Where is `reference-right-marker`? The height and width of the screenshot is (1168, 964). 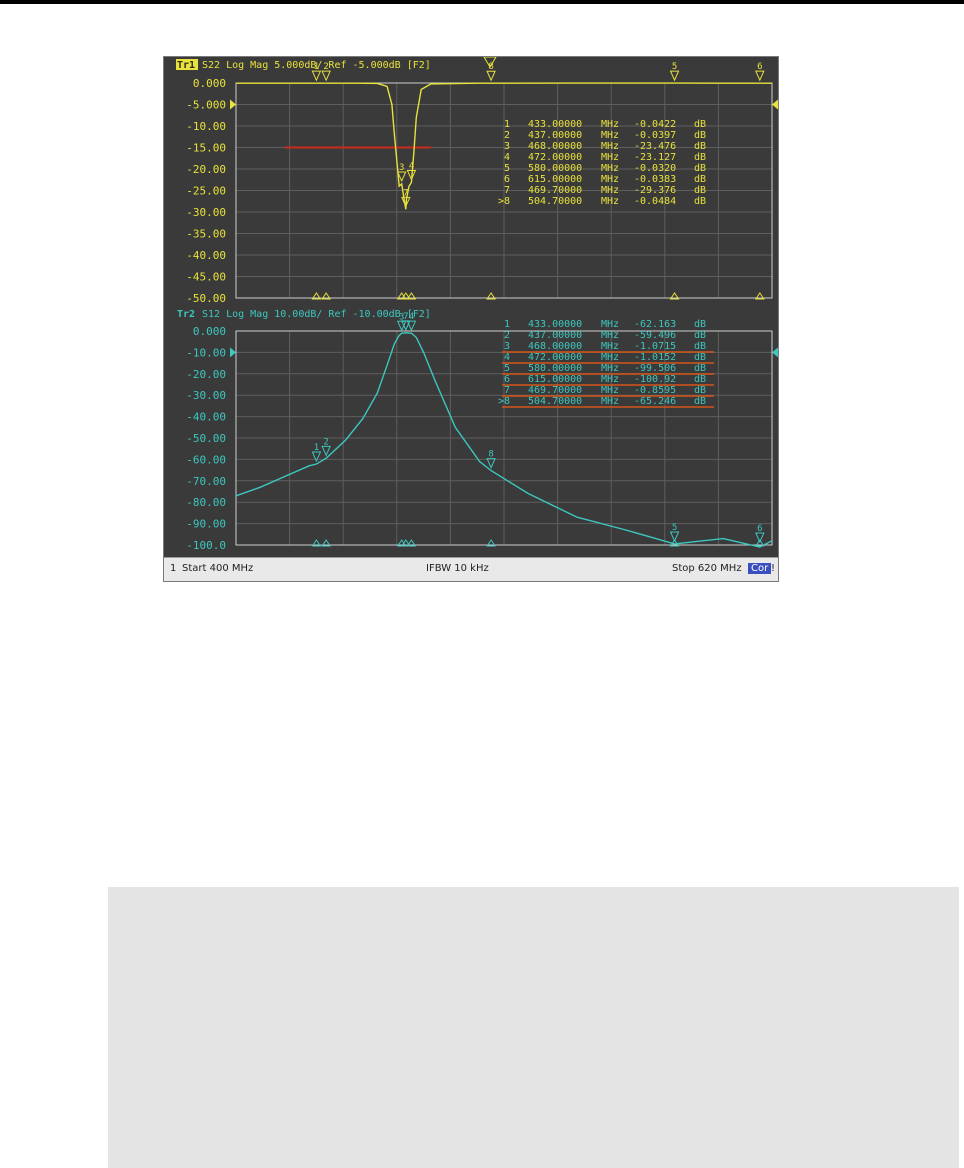
reference-right-marker is located at coordinates (775, 104).